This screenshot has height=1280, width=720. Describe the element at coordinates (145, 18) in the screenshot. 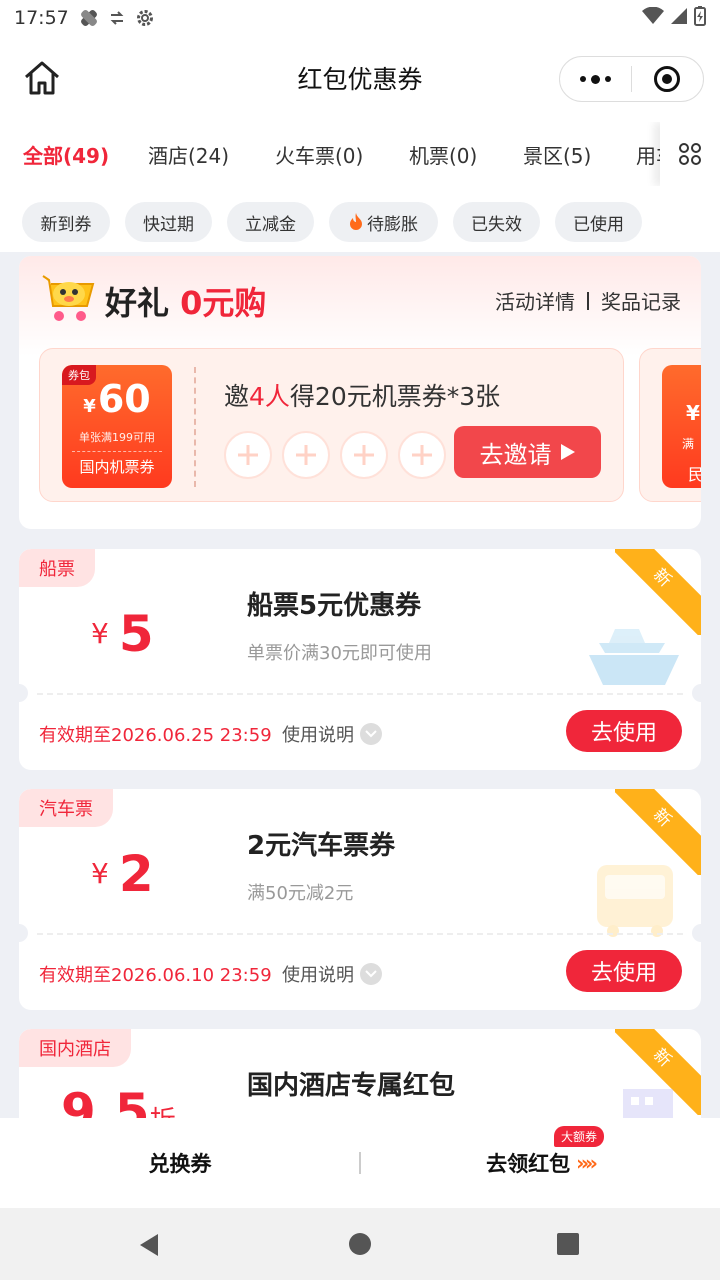

I see `settings-gear-icon` at that location.